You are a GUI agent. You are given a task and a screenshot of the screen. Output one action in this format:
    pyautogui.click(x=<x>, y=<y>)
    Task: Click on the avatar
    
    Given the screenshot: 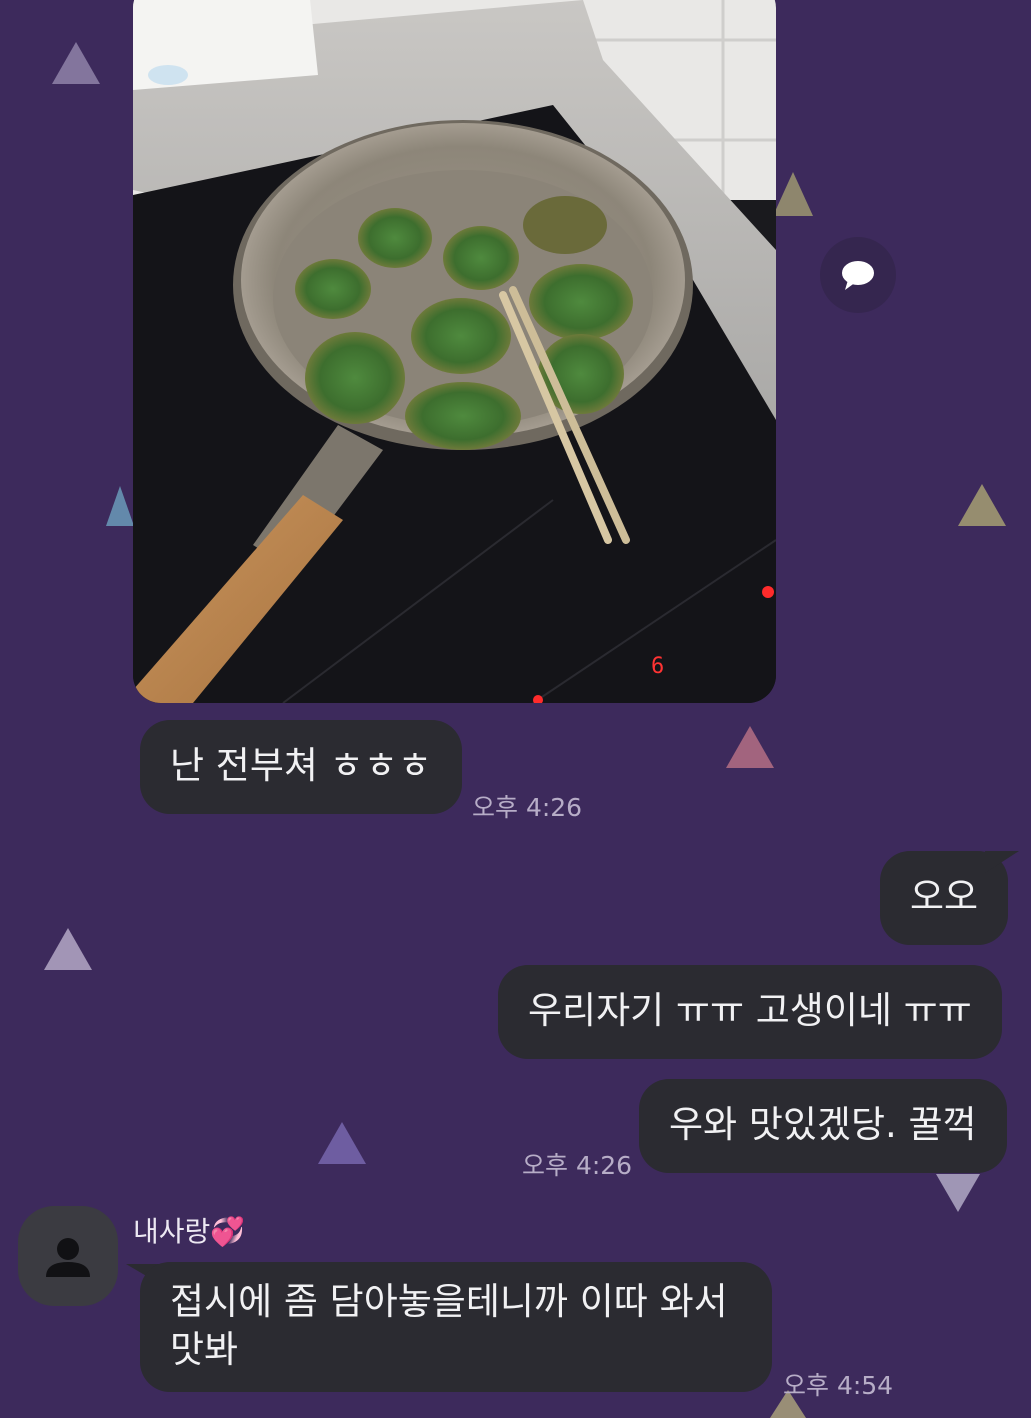 What is the action you would take?
    pyautogui.click(x=68, y=1256)
    